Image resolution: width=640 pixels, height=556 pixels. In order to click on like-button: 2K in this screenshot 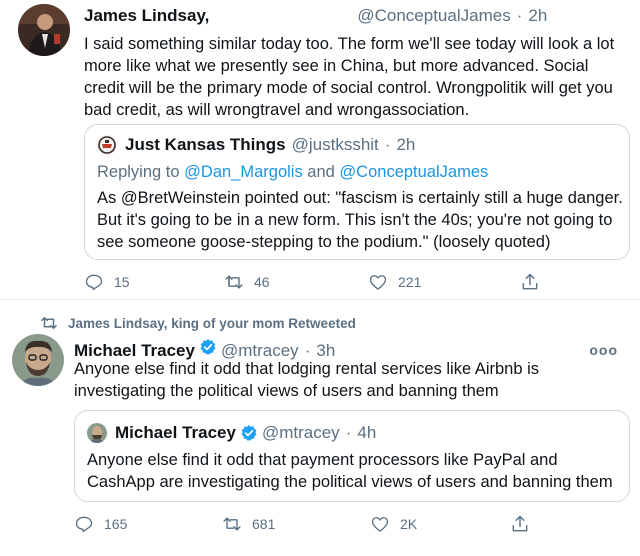, I will do `click(393, 524)`.